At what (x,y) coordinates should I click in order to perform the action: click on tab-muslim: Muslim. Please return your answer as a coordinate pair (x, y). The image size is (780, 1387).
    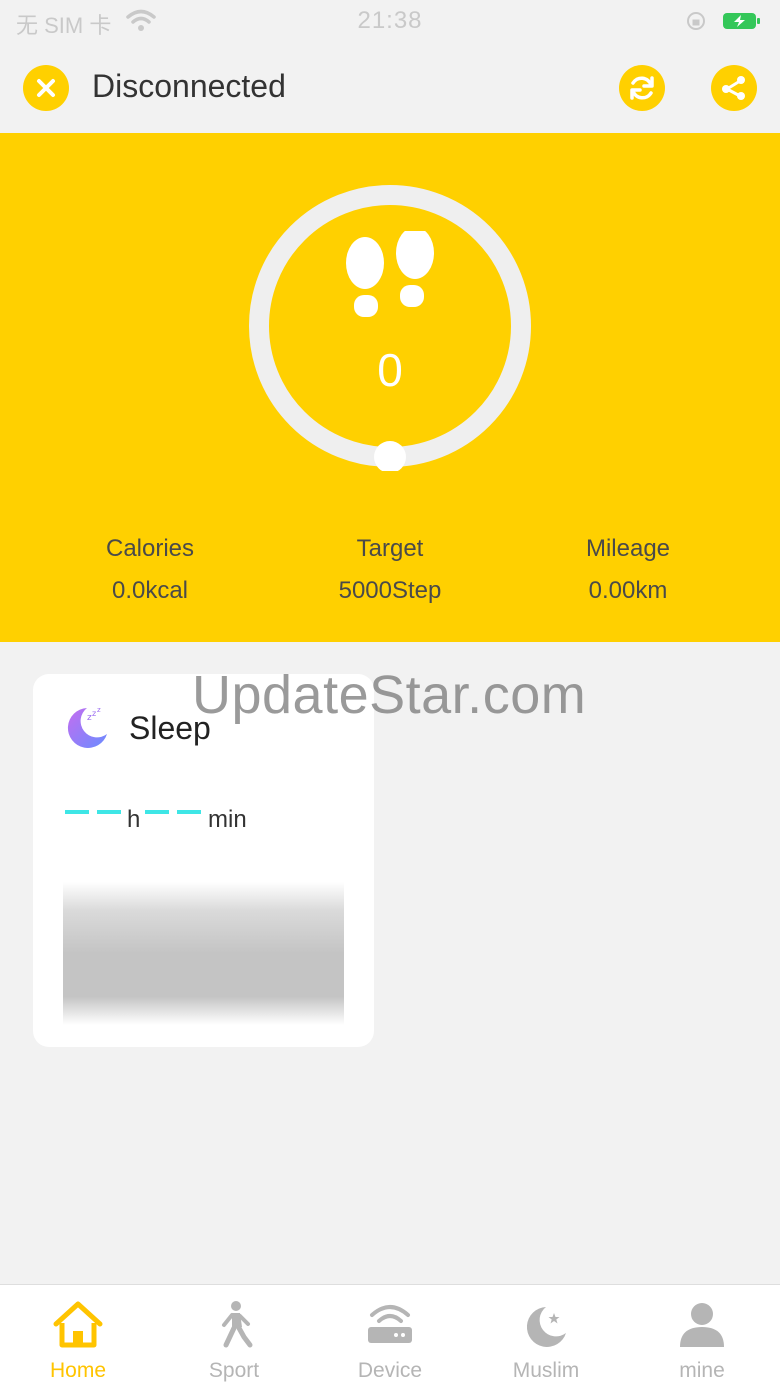
    Looking at the image, I should click on (546, 1336).